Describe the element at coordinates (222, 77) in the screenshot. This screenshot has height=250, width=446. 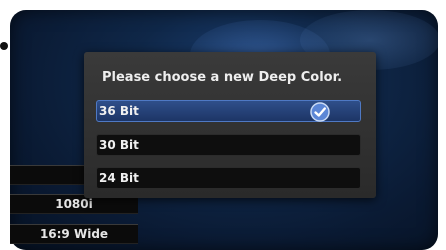
I see `dialog-title: Please choose a new Deep Color.` at that location.